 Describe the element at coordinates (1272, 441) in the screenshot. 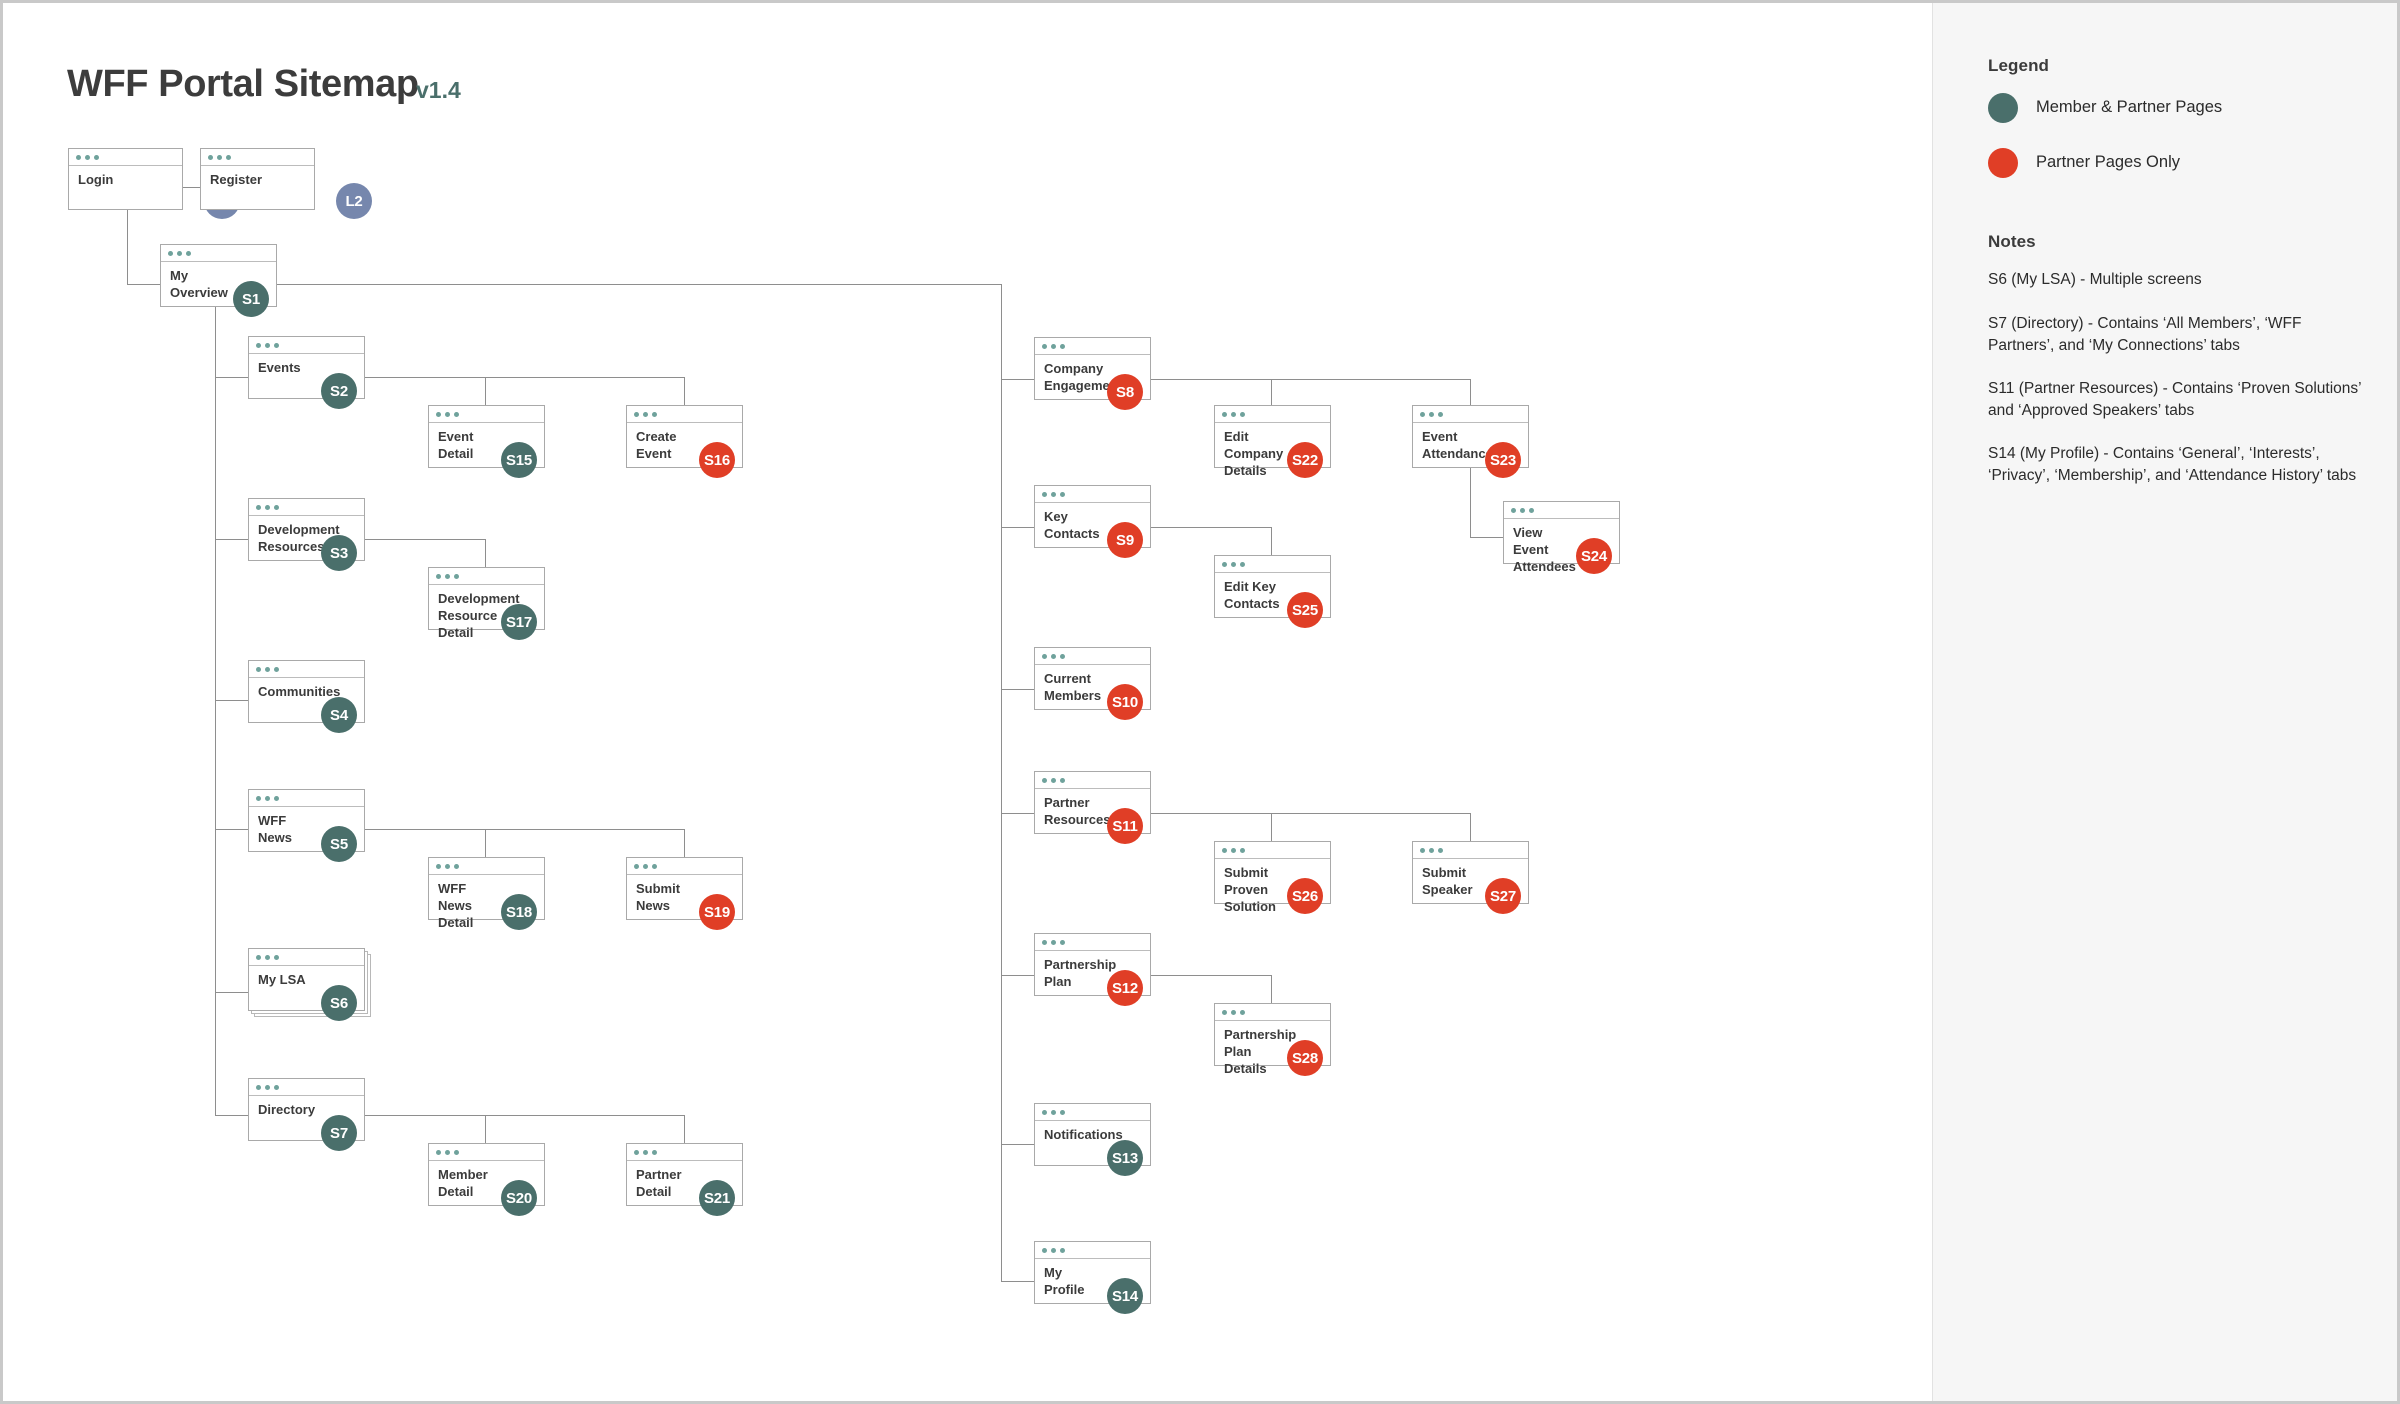

I see `node-card-edit-company-details: Edit Company Details S22` at that location.